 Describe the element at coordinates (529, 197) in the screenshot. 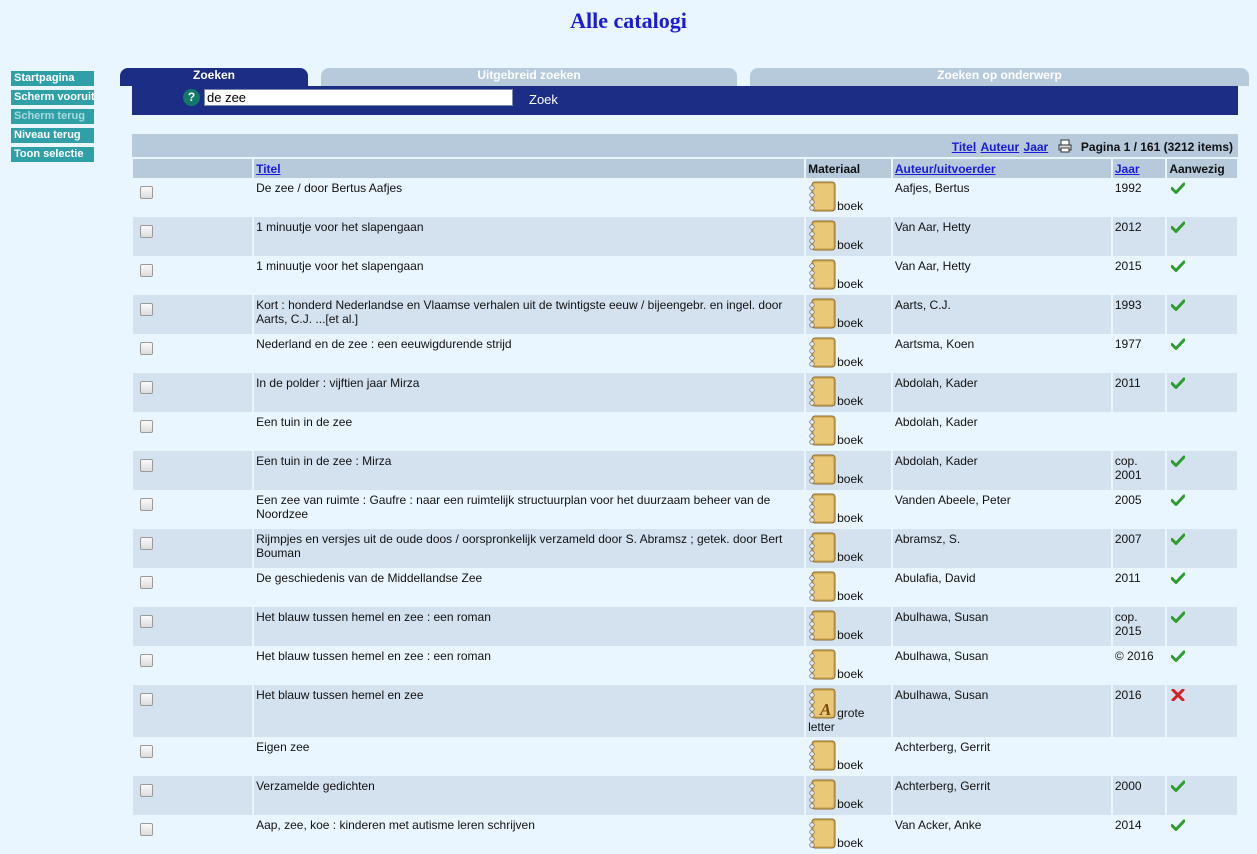

I see `title-cell: De zee / door Bertus Aafjes` at that location.